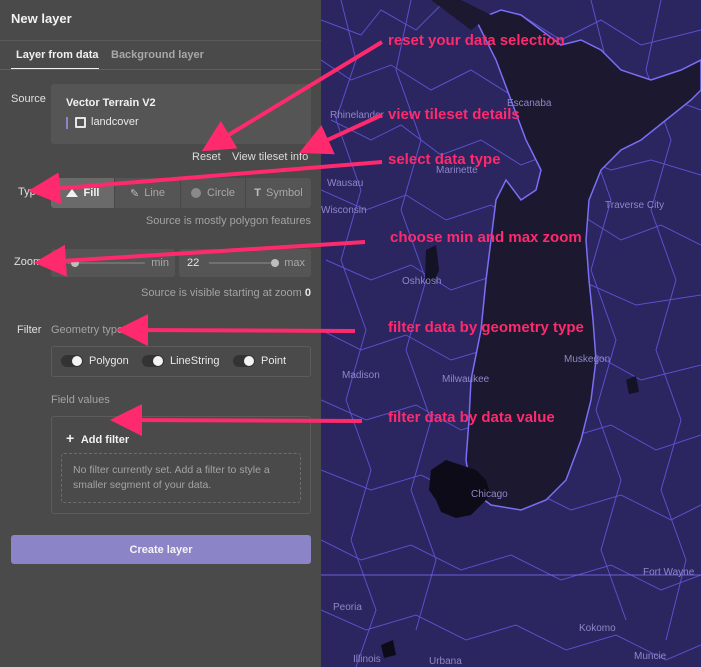  I want to click on city-label: Rhinelander, so click(357, 115).